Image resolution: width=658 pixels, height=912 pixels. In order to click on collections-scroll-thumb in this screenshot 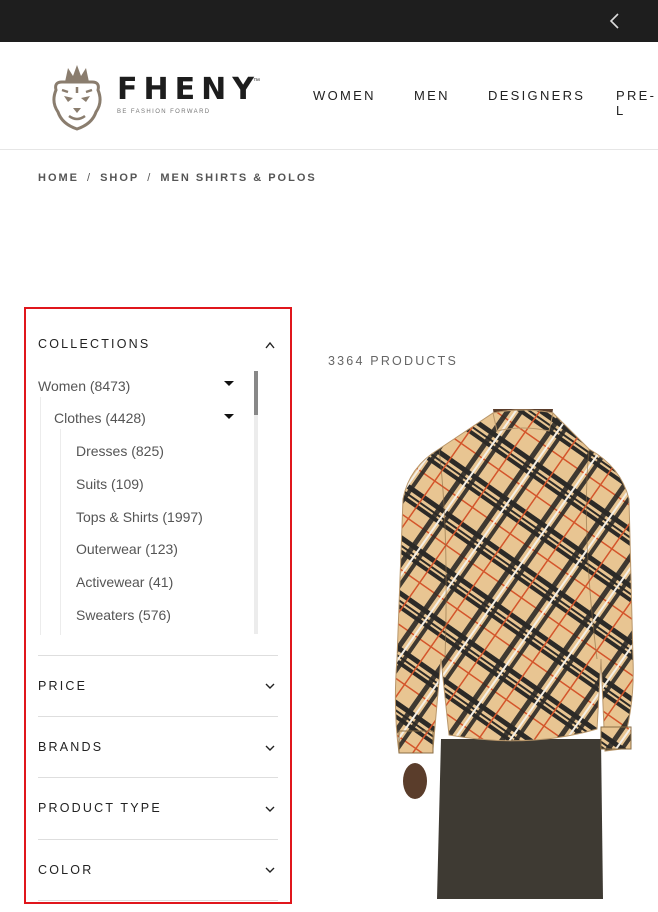, I will do `click(256, 393)`.